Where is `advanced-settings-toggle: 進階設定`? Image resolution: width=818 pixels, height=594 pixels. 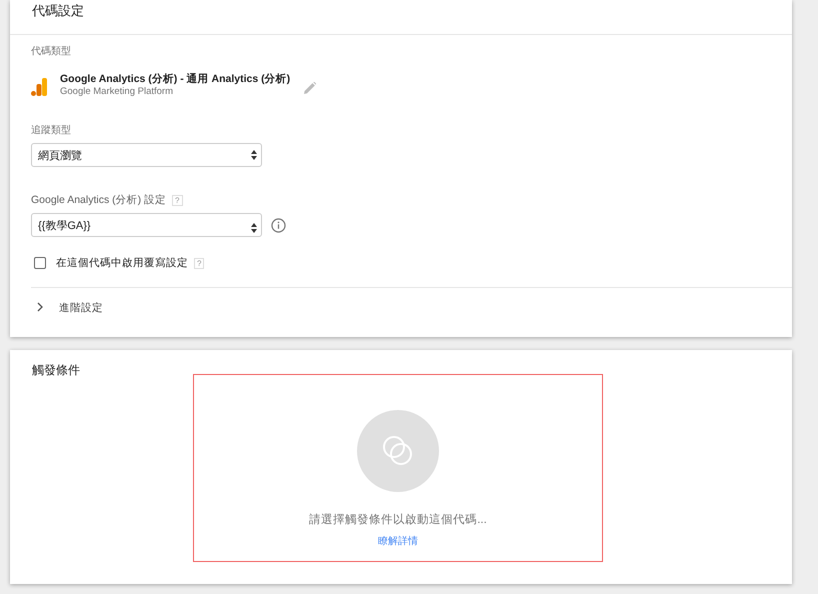
advanced-settings-toggle: 進階設定 is located at coordinates (401, 308).